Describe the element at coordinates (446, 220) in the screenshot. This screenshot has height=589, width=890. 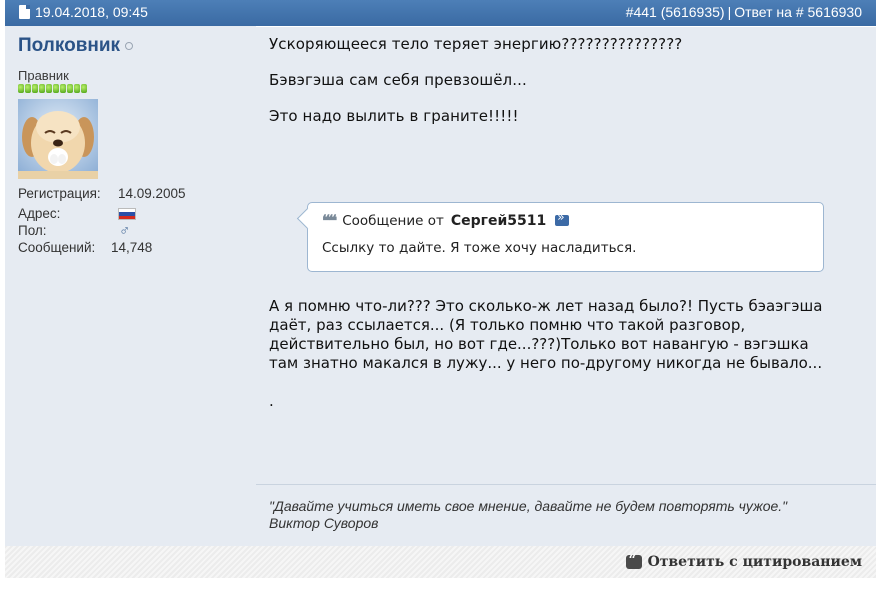
I see `quote-header: ❝❝ Сообщение от Сергей5511` at that location.